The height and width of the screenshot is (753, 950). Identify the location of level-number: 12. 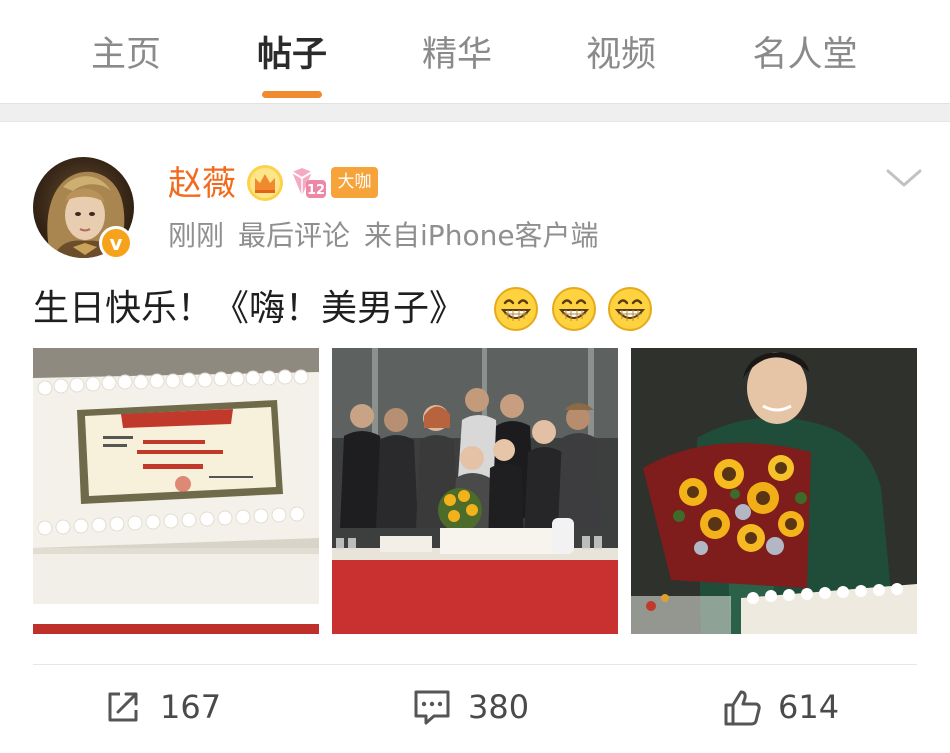
(316, 190).